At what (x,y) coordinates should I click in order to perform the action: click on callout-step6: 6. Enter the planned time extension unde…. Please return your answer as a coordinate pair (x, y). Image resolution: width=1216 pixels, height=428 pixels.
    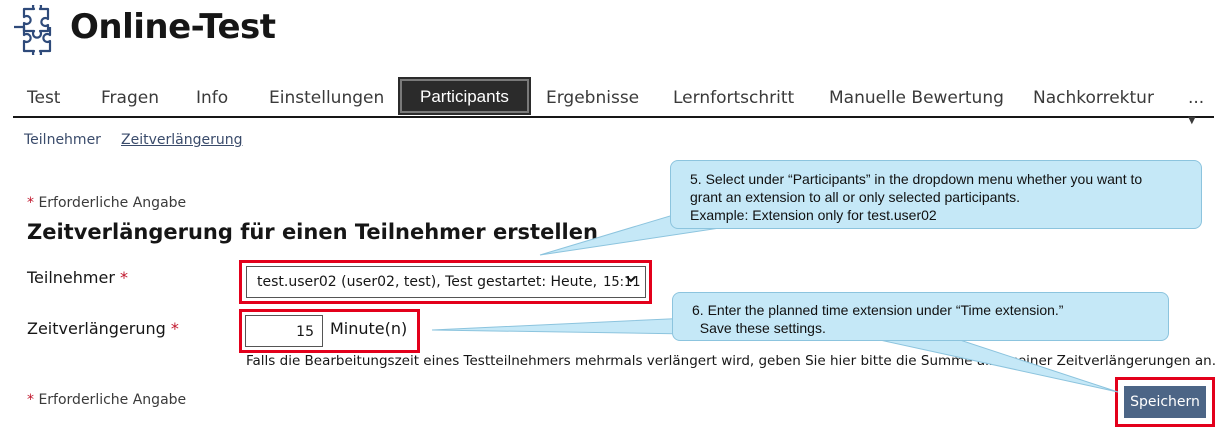
    Looking at the image, I should click on (920, 316).